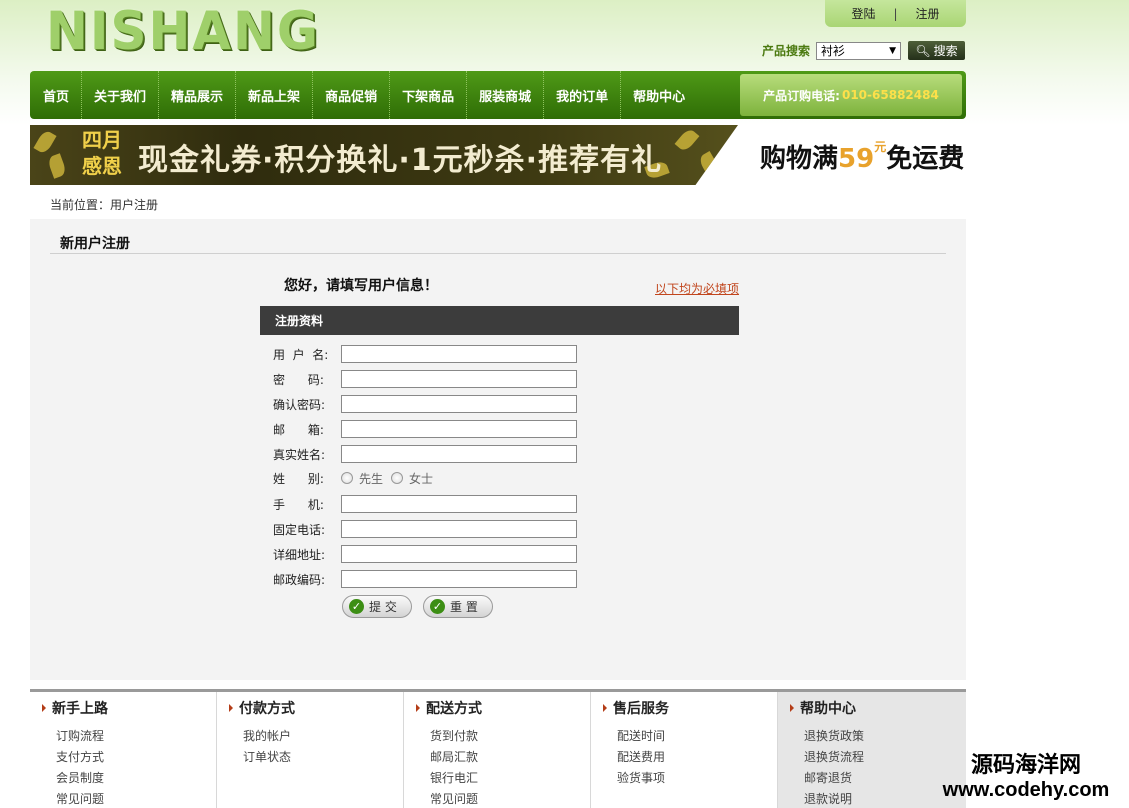 This screenshot has height=808, width=1129. I want to click on page-title: 新用户注册, so click(498, 243).